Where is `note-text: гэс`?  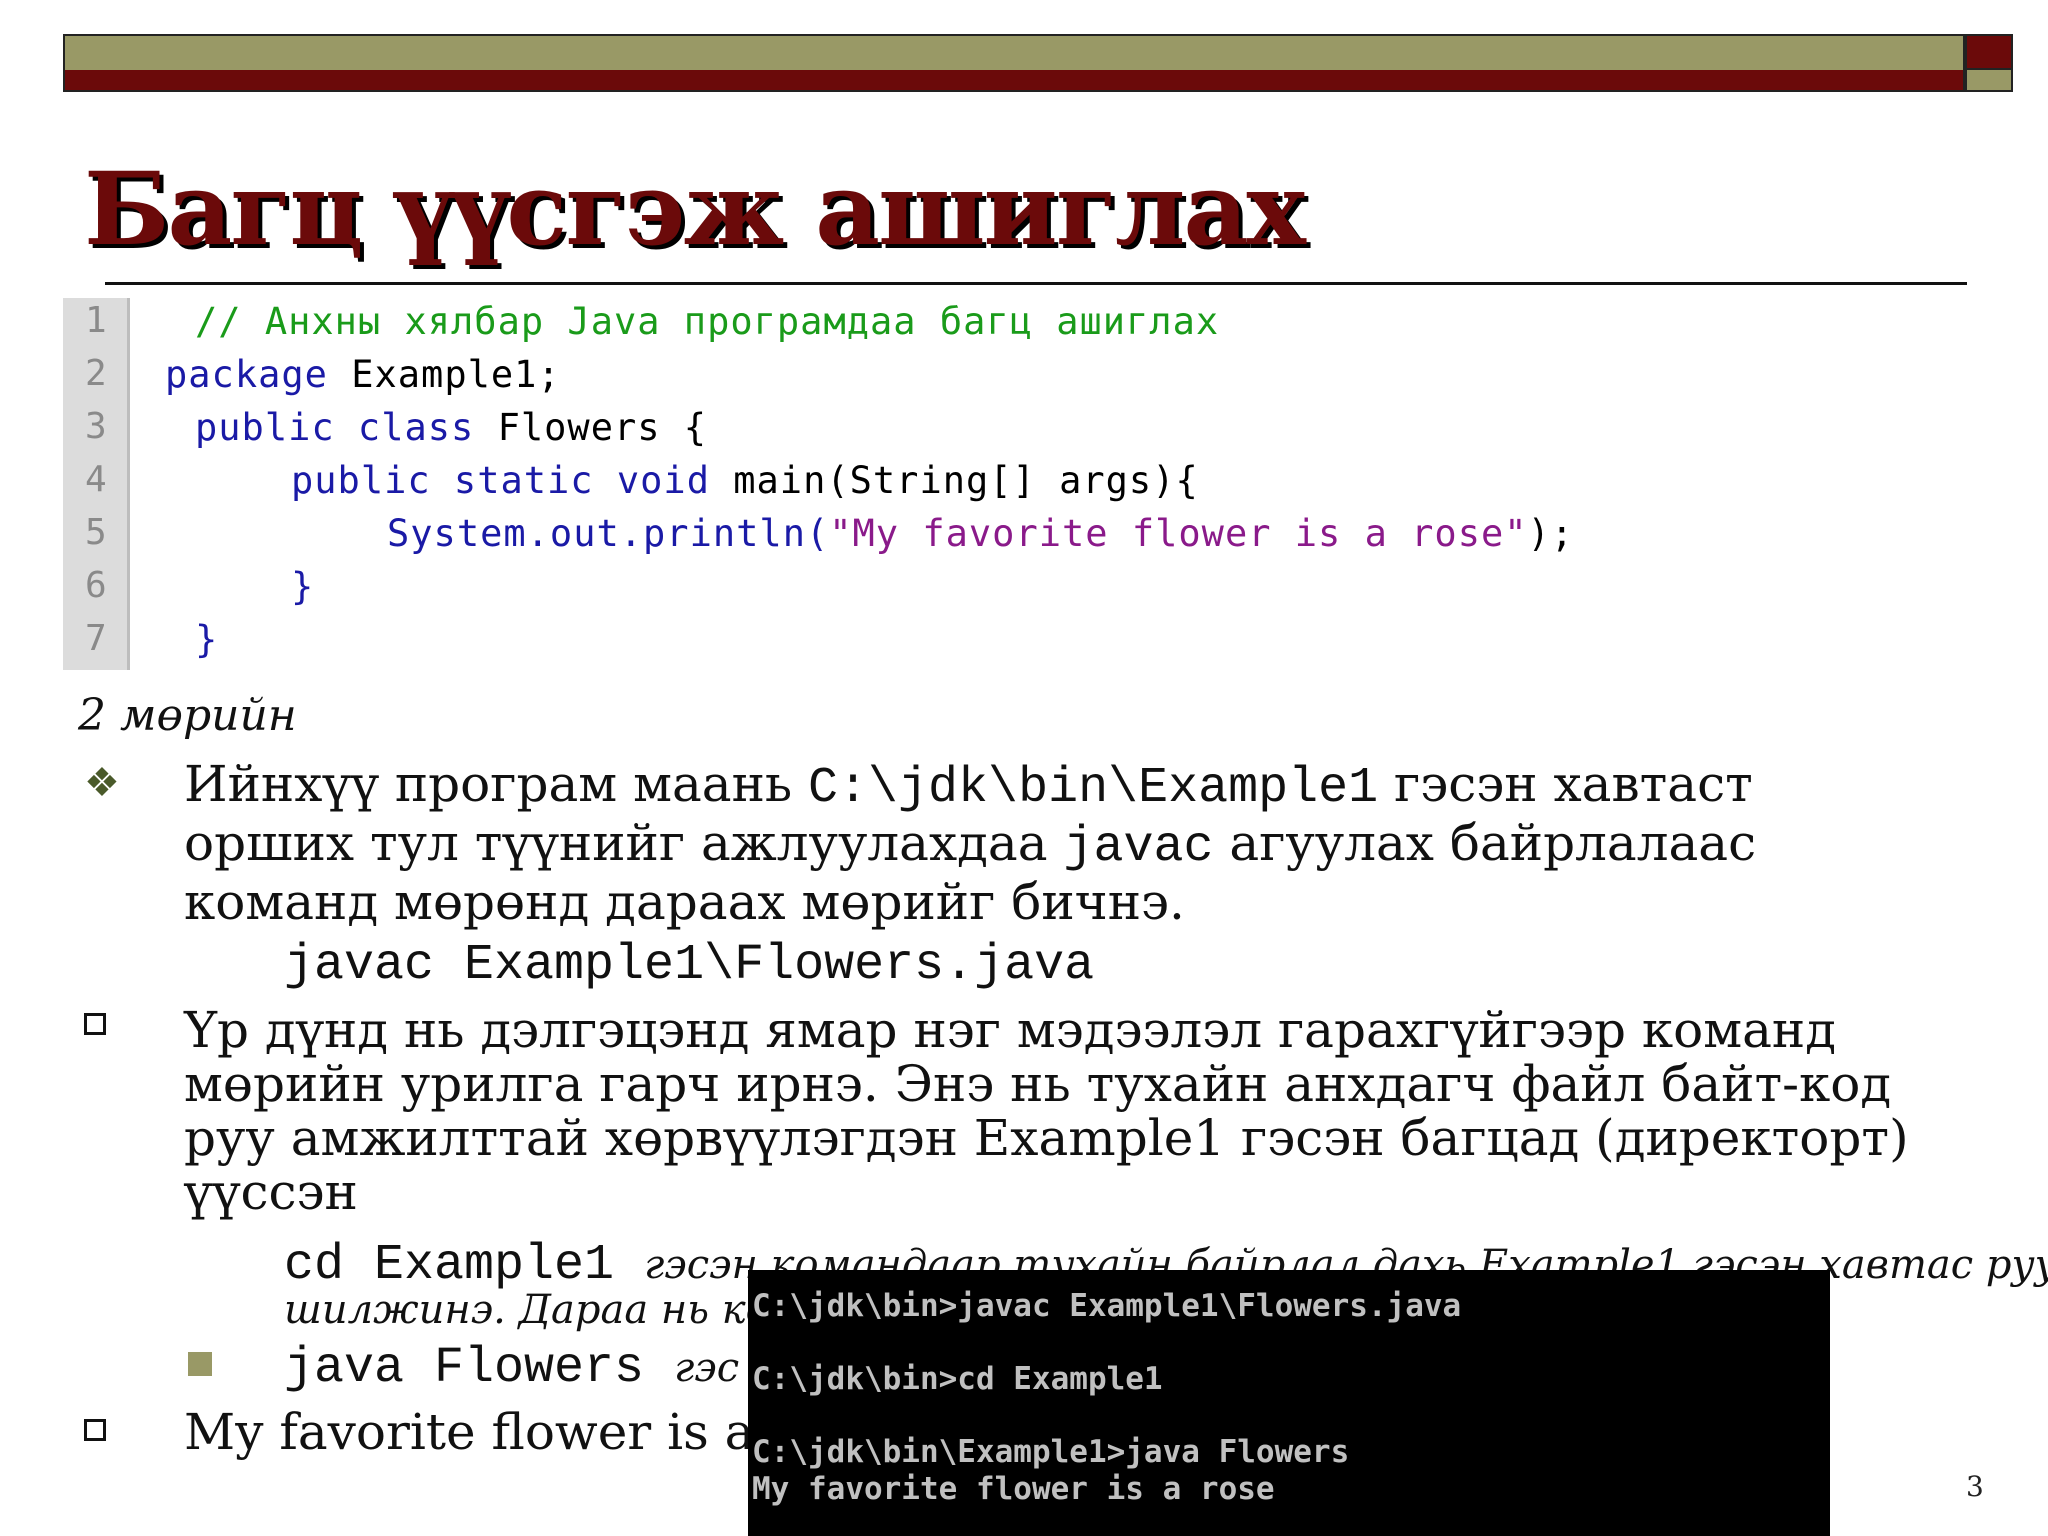 note-text: гэс is located at coordinates (707, 1368).